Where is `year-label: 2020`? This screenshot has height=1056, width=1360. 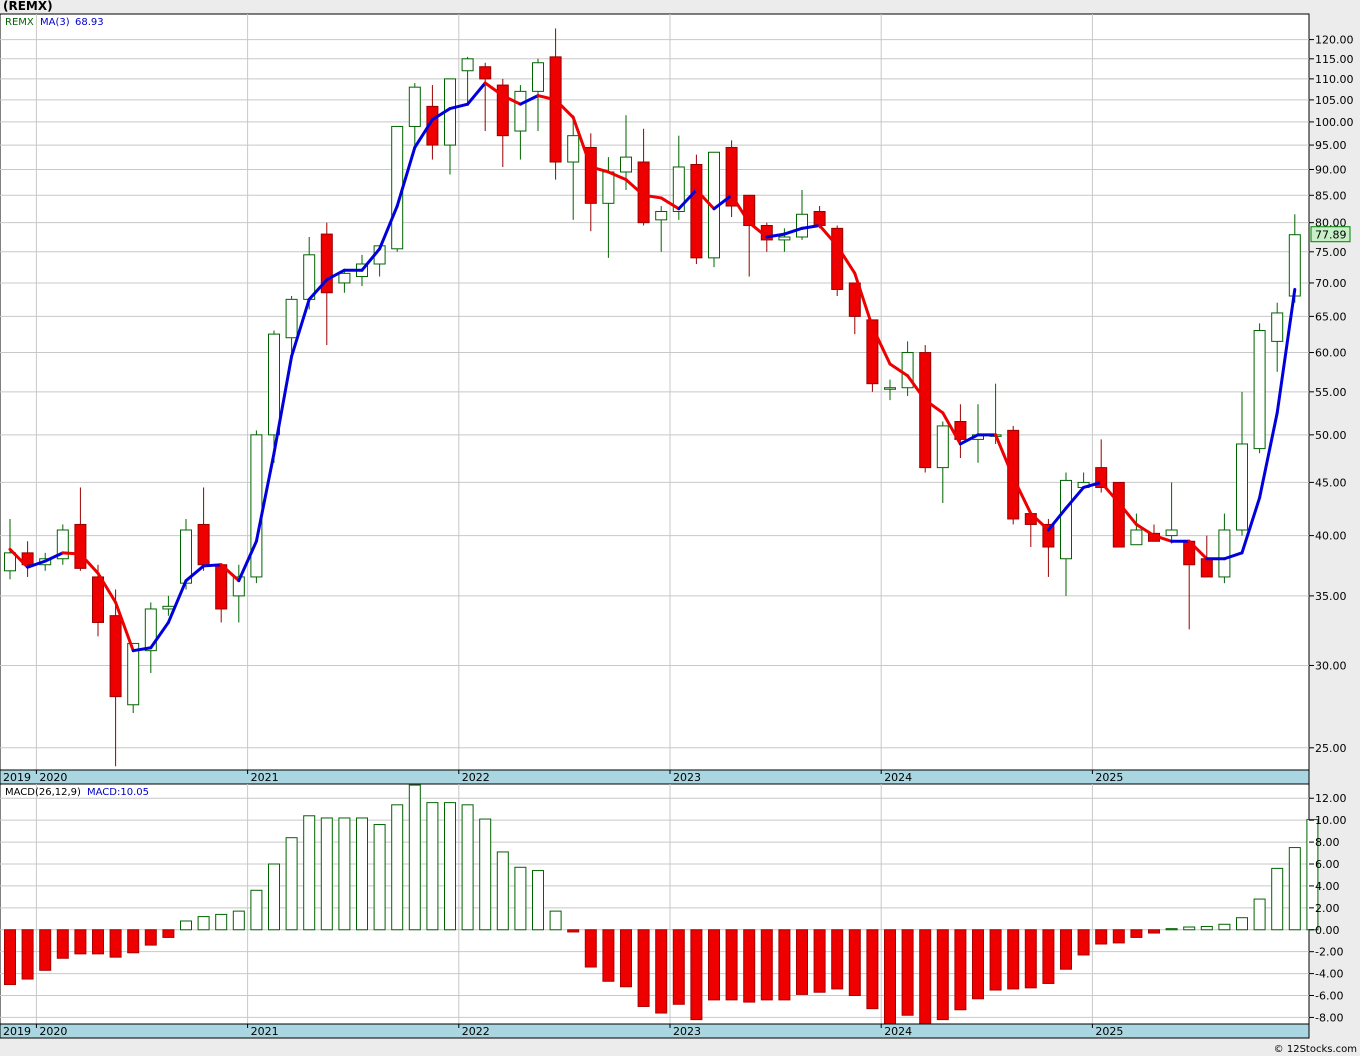 year-label: 2020 is located at coordinates (53, 777).